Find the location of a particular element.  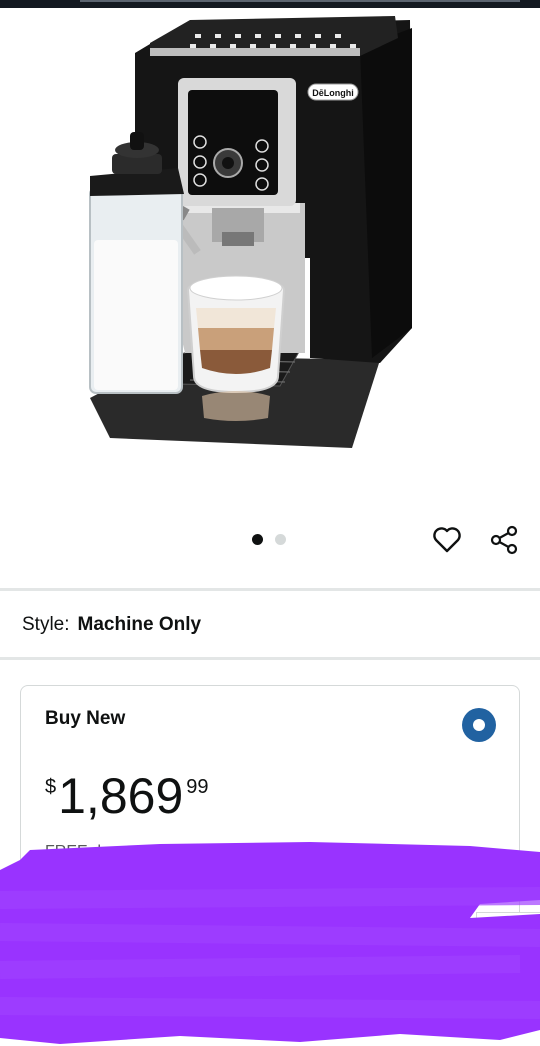

price-symbol: $ is located at coordinates (51, 787).